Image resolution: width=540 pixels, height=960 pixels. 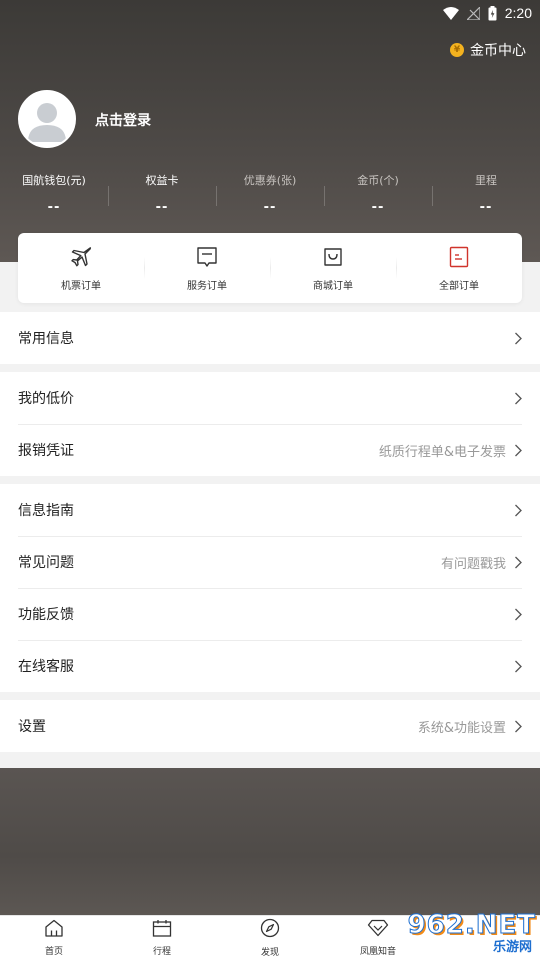 What do you see at coordinates (442, 452) in the screenshot?
I see `menu-hint: 纸质行程单&电子发票` at bounding box center [442, 452].